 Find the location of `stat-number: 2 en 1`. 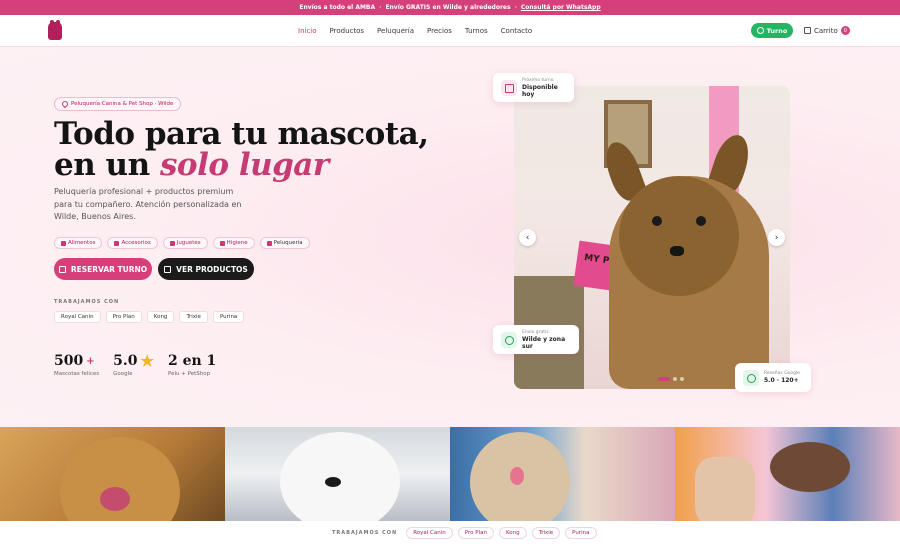

stat-number: 2 en 1 is located at coordinates (192, 361).